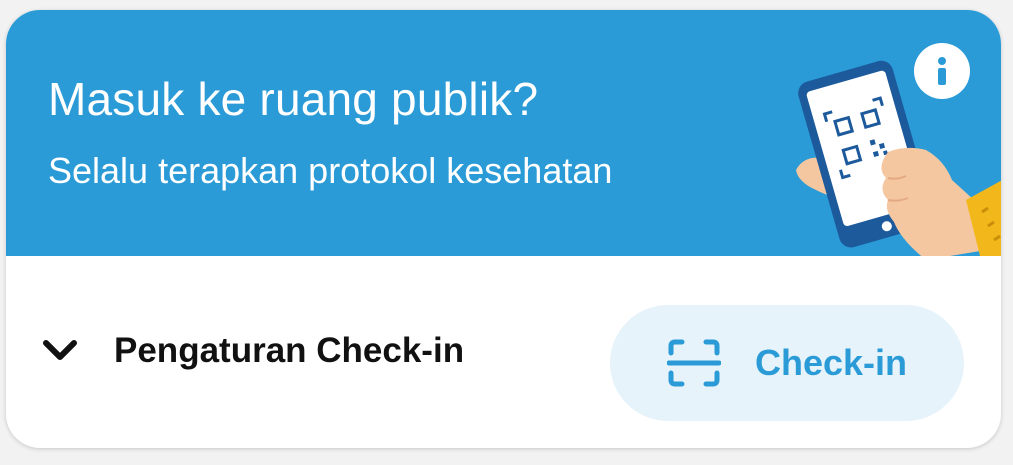  Describe the element at coordinates (693, 363) in the screenshot. I see `qr-scan-icon` at that location.